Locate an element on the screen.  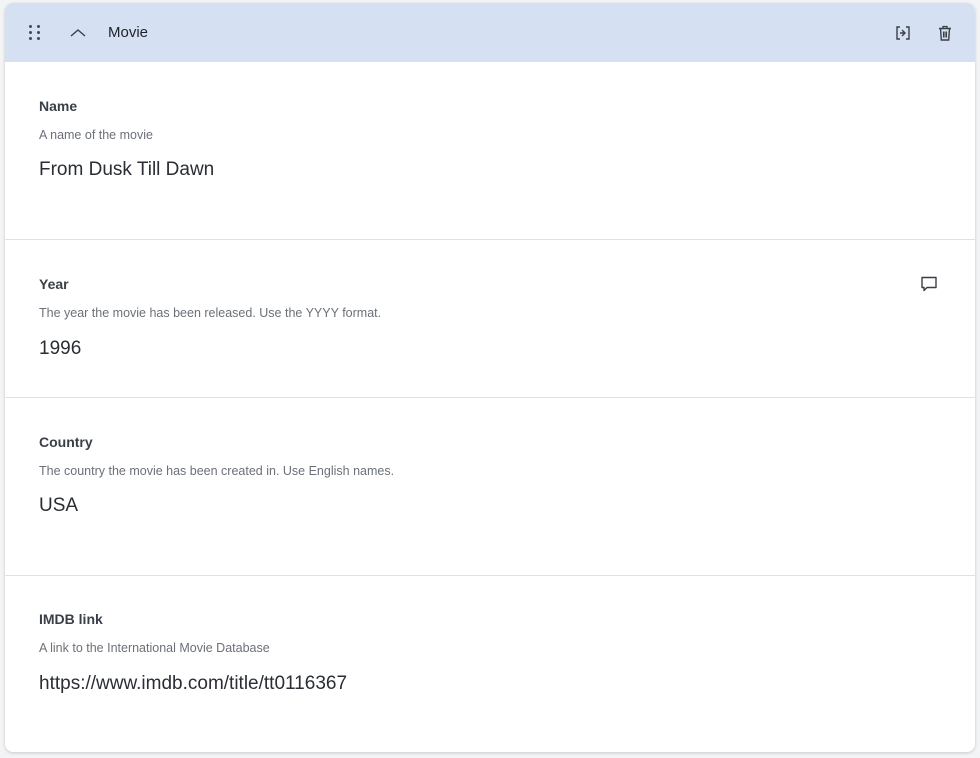
chevron-up-icon is located at coordinates (78, 33).